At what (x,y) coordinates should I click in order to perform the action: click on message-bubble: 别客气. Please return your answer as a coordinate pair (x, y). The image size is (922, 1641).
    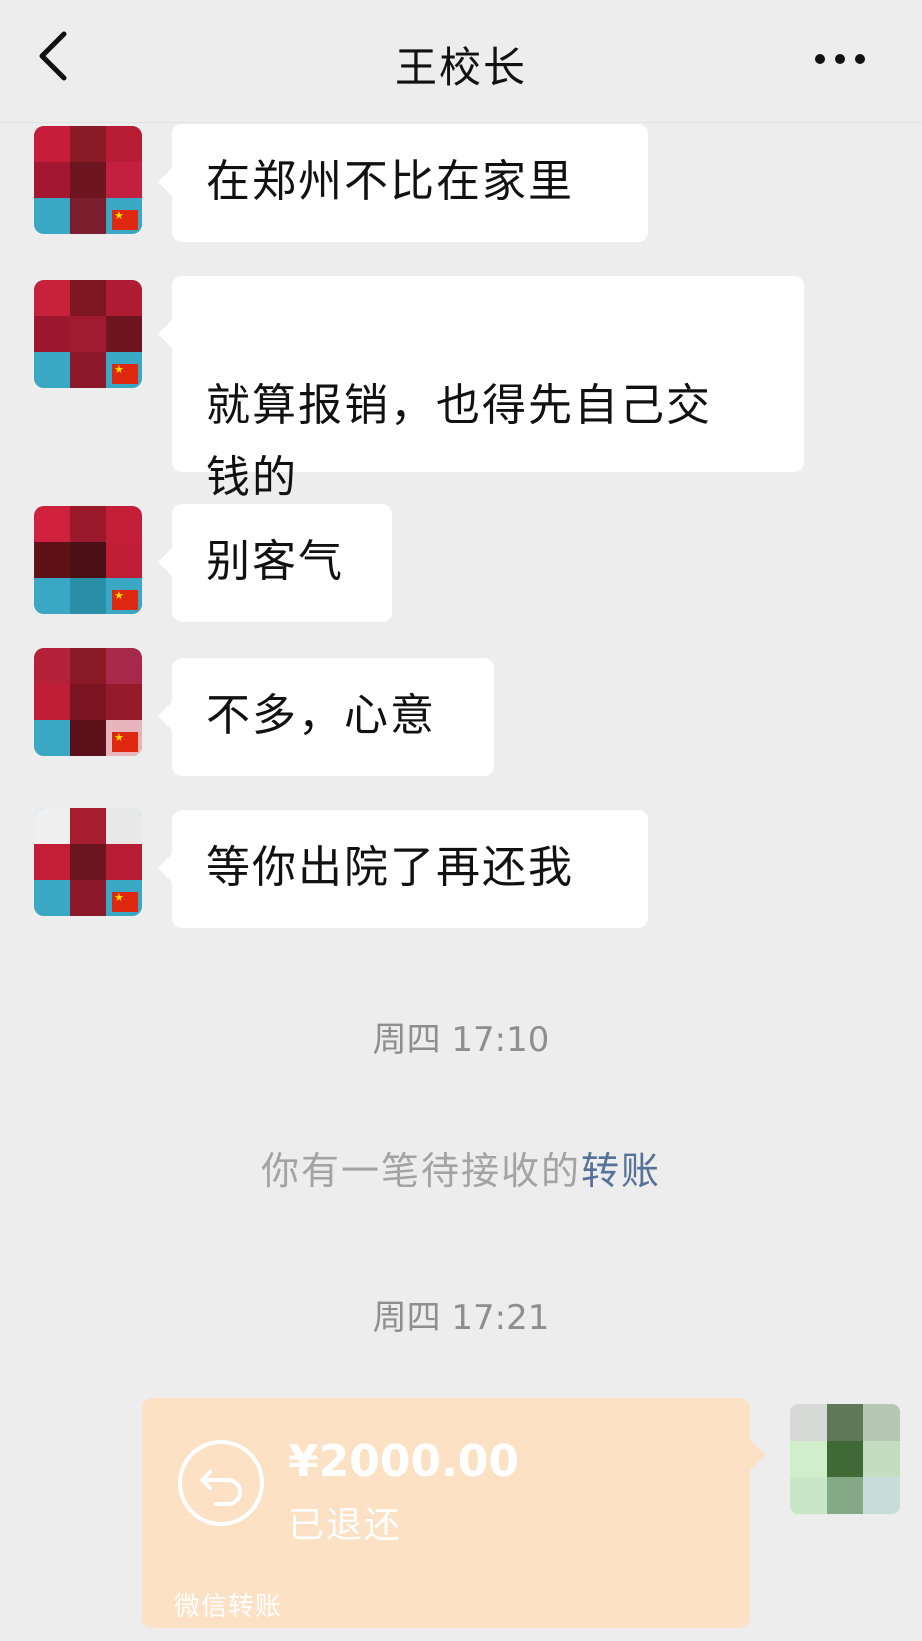
    Looking at the image, I should click on (275, 563).